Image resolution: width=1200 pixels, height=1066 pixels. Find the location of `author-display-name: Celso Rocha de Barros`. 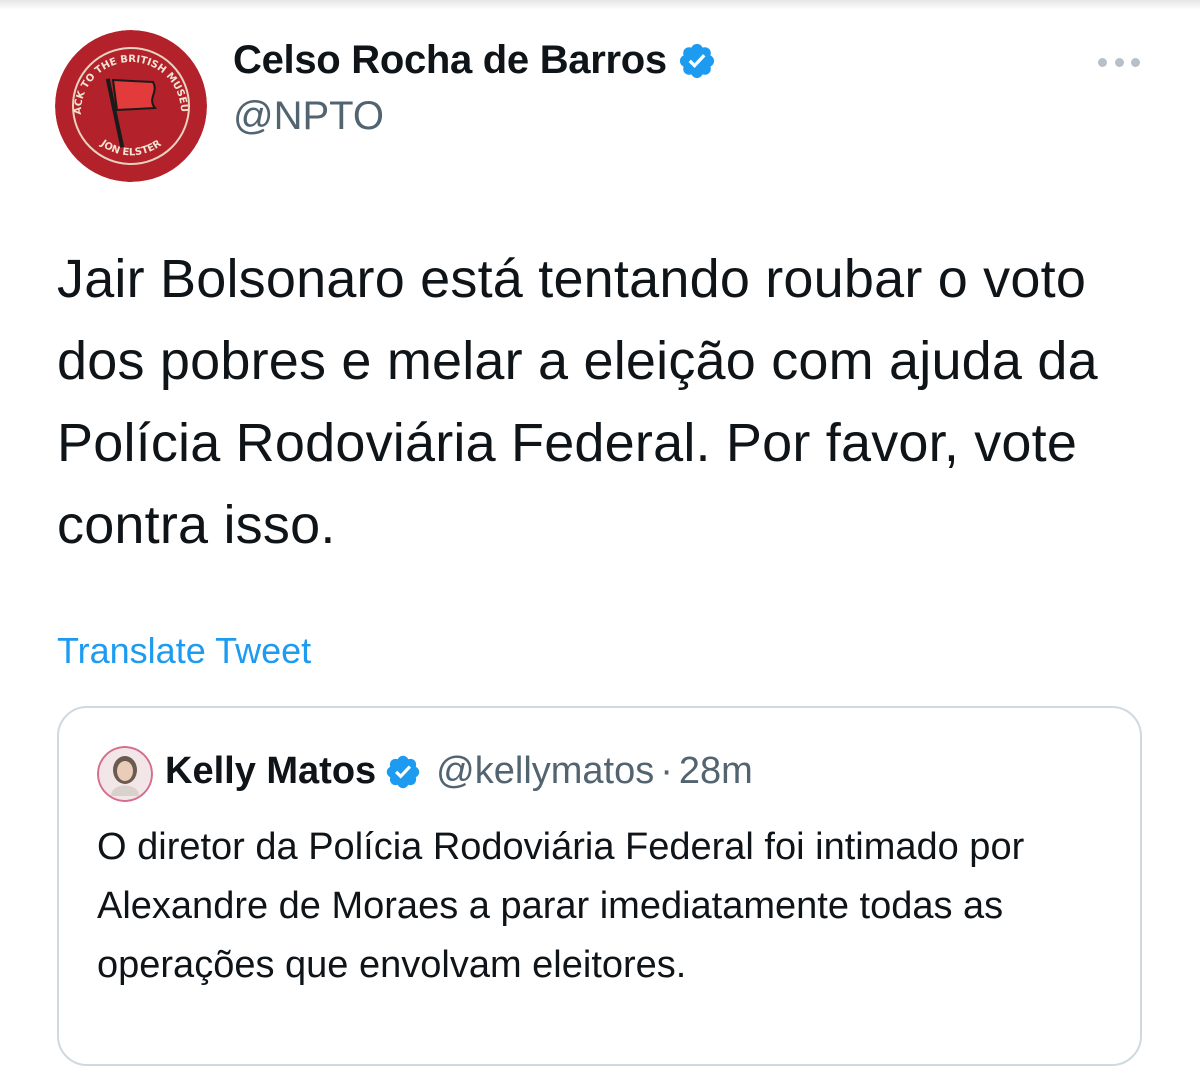

author-display-name: Celso Rocha de Barros is located at coordinates (450, 60).